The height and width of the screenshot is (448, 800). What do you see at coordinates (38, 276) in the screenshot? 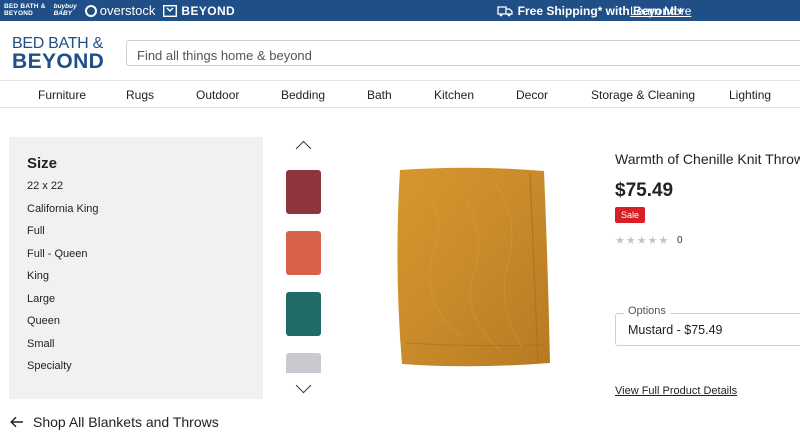
I see `size-option: King` at bounding box center [38, 276].